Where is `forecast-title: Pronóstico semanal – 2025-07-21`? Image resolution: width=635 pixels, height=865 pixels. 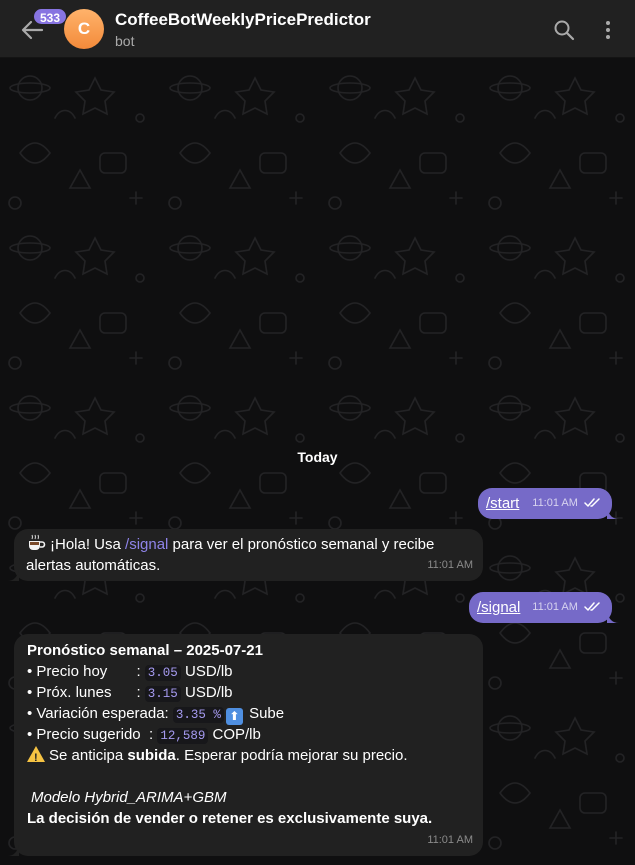
forecast-title: Pronóstico semanal – 2025-07-21 is located at coordinates (145, 650).